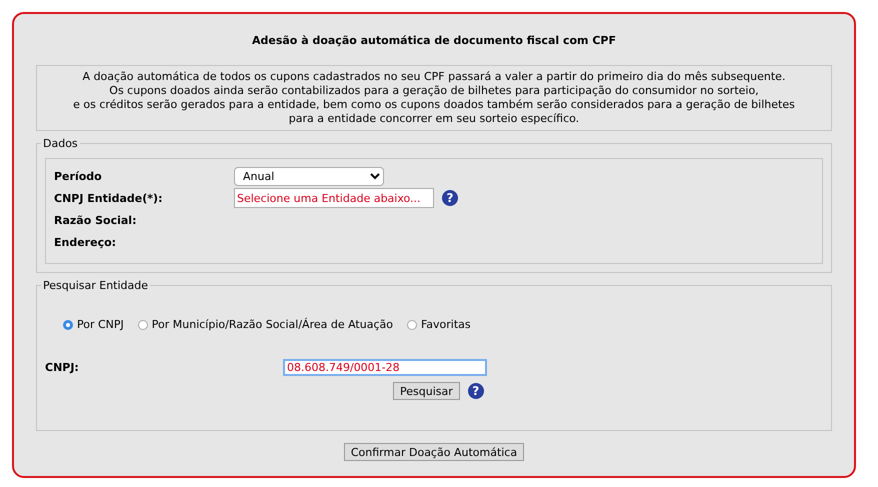 The image size is (878, 487). What do you see at coordinates (95, 285) in the screenshot?
I see `fieldset-legend: Pesquisar Entidade` at bounding box center [95, 285].